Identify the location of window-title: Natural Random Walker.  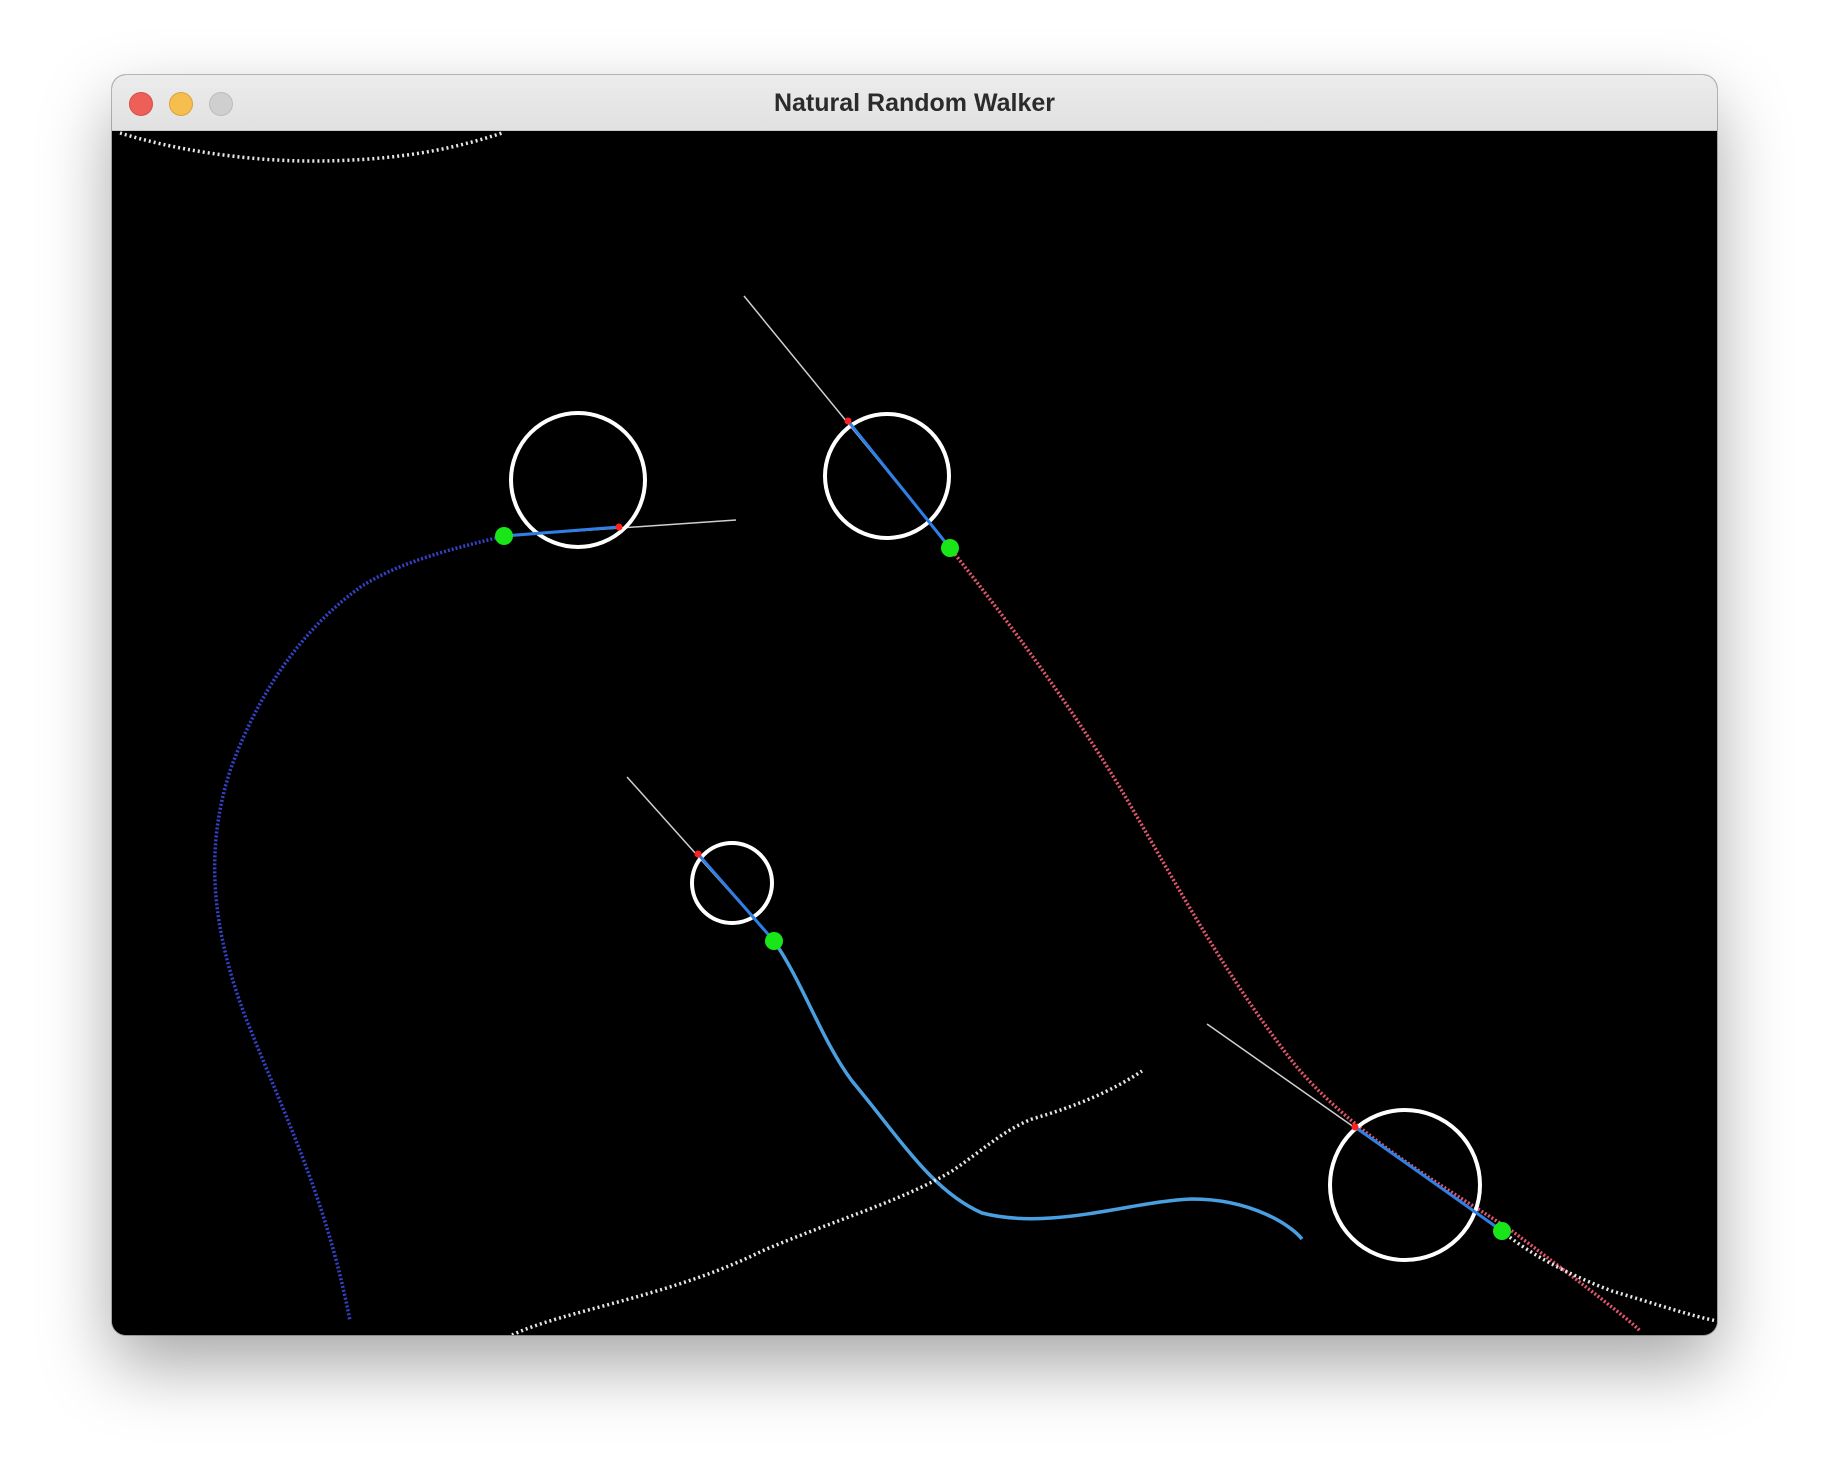
(914, 103).